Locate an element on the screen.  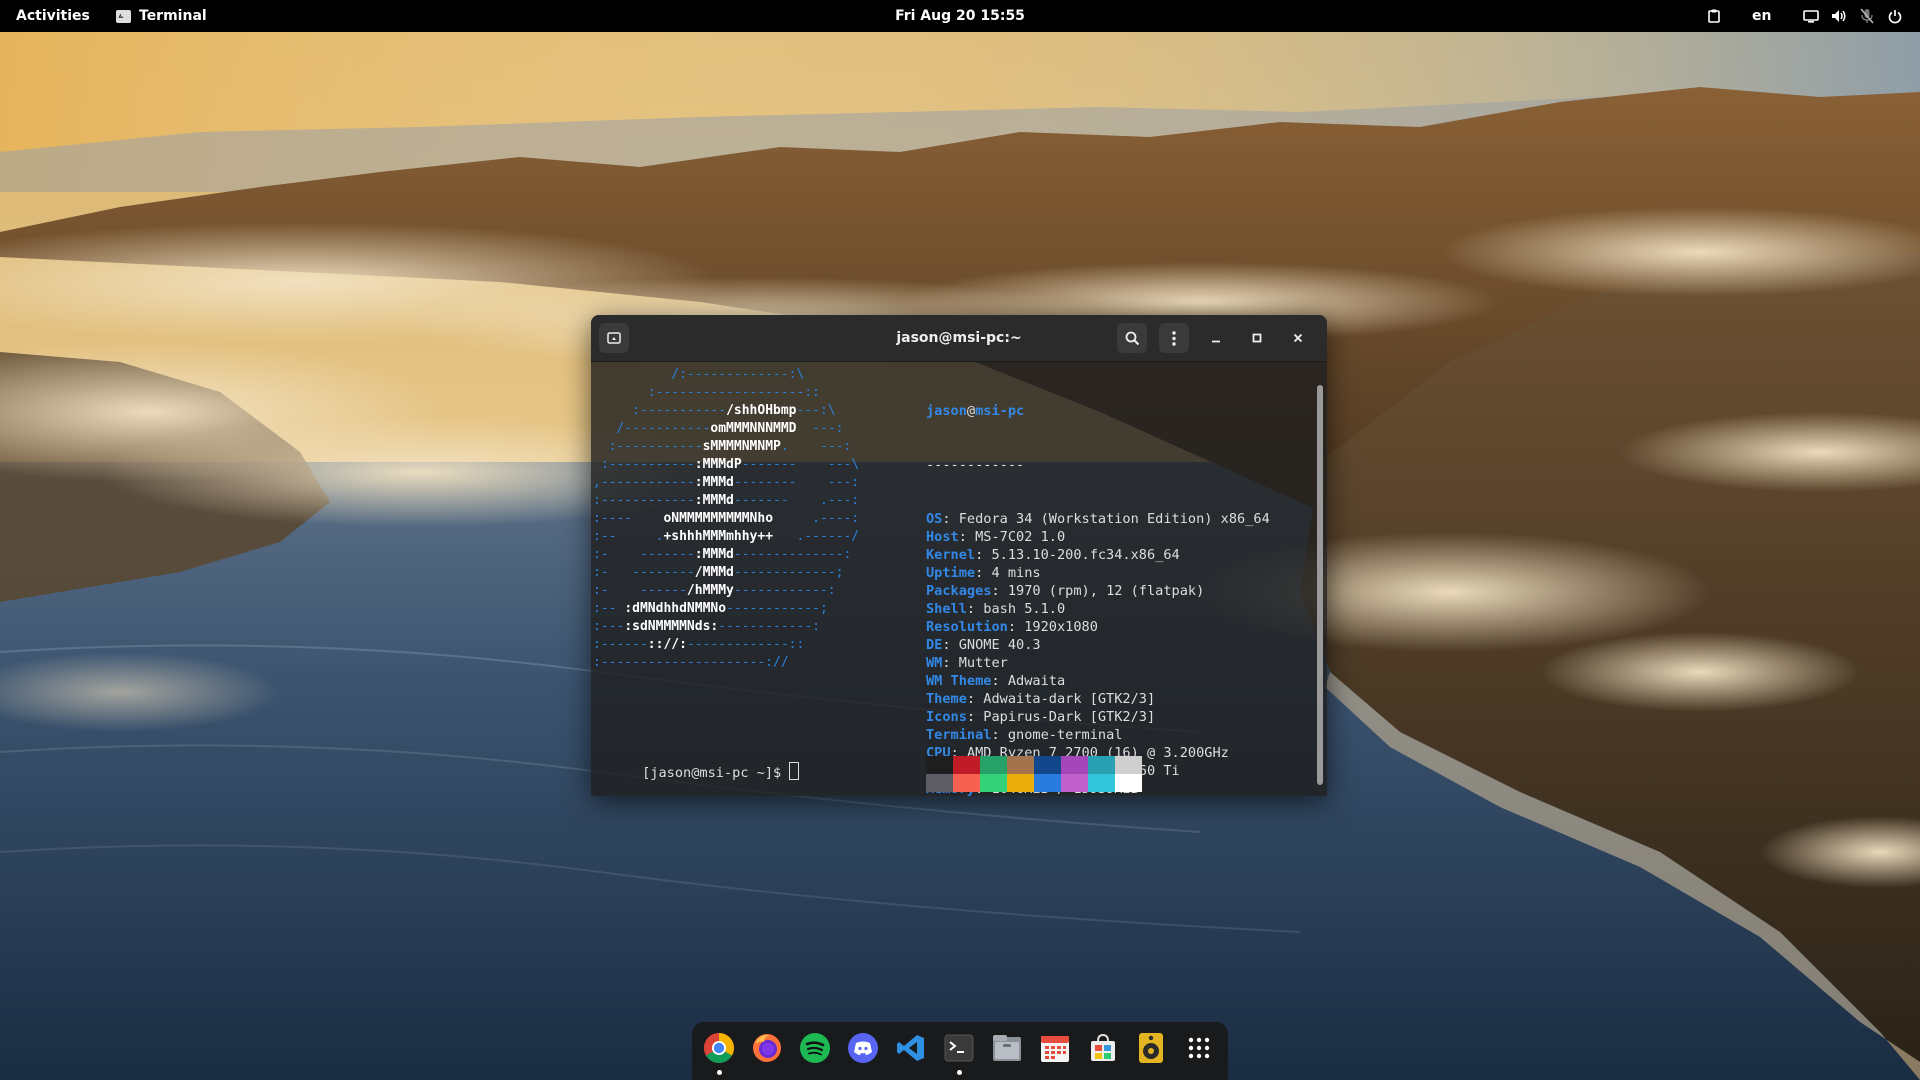
screen-icon is located at coordinates (1811, 16).